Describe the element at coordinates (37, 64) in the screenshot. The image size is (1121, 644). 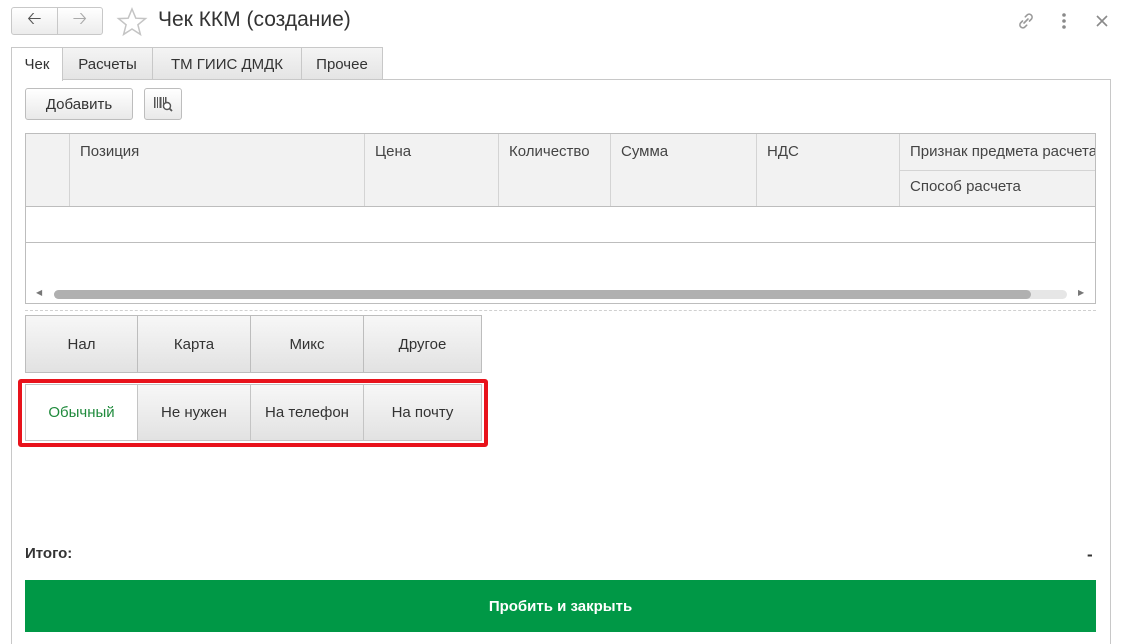
I see `tab-check: Чек` at that location.